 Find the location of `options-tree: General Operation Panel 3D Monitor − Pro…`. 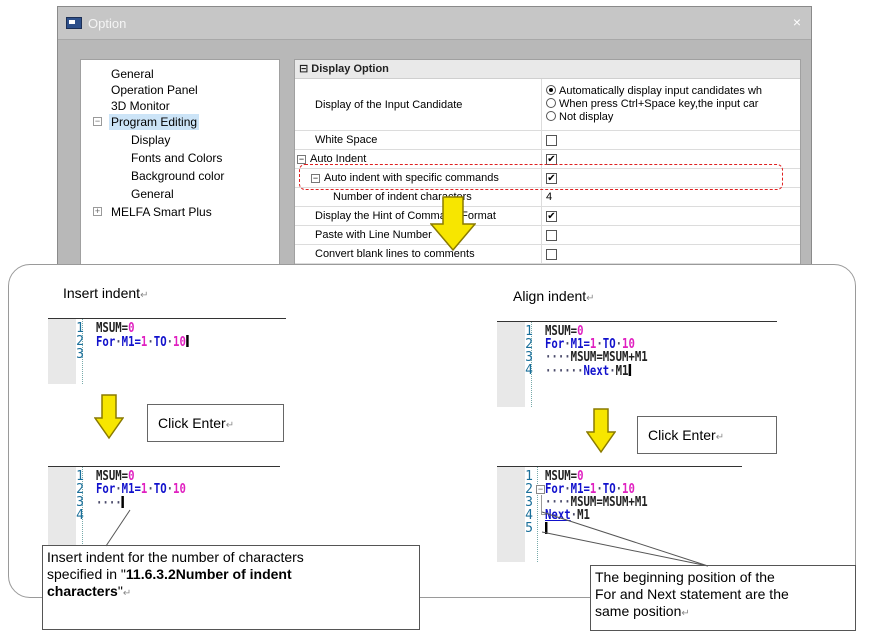

options-tree: General Operation Panel 3D Monitor − Pro… is located at coordinates (180, 167).